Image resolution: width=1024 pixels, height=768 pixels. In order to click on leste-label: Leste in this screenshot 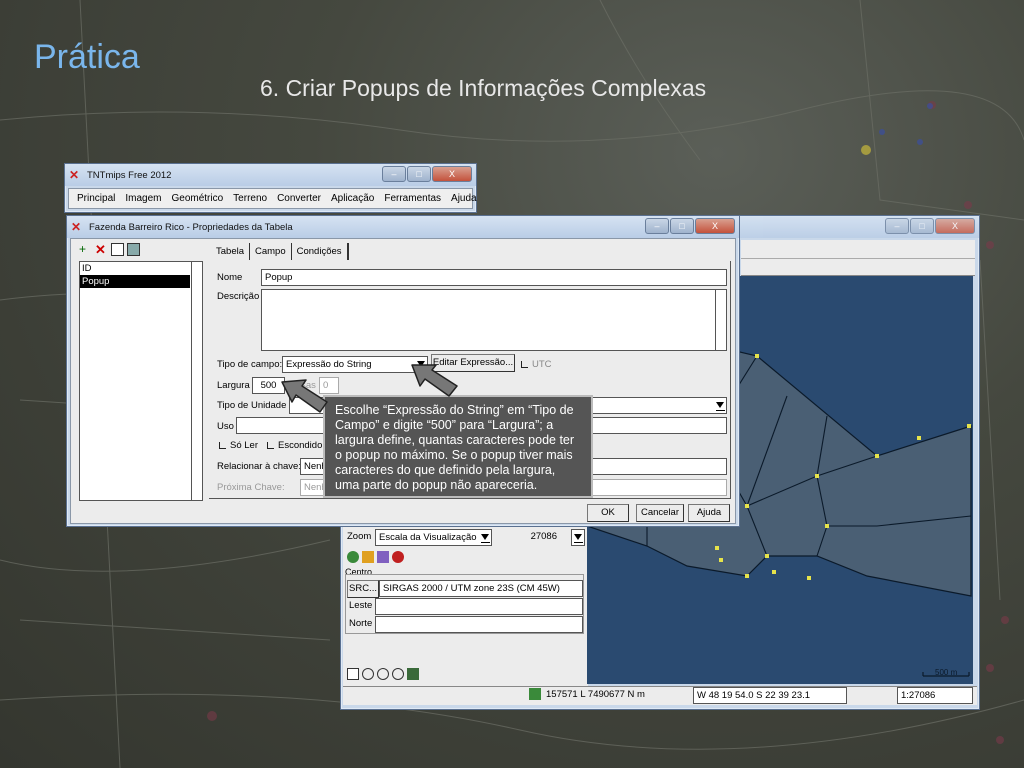, I will do `click(361, 605)`.